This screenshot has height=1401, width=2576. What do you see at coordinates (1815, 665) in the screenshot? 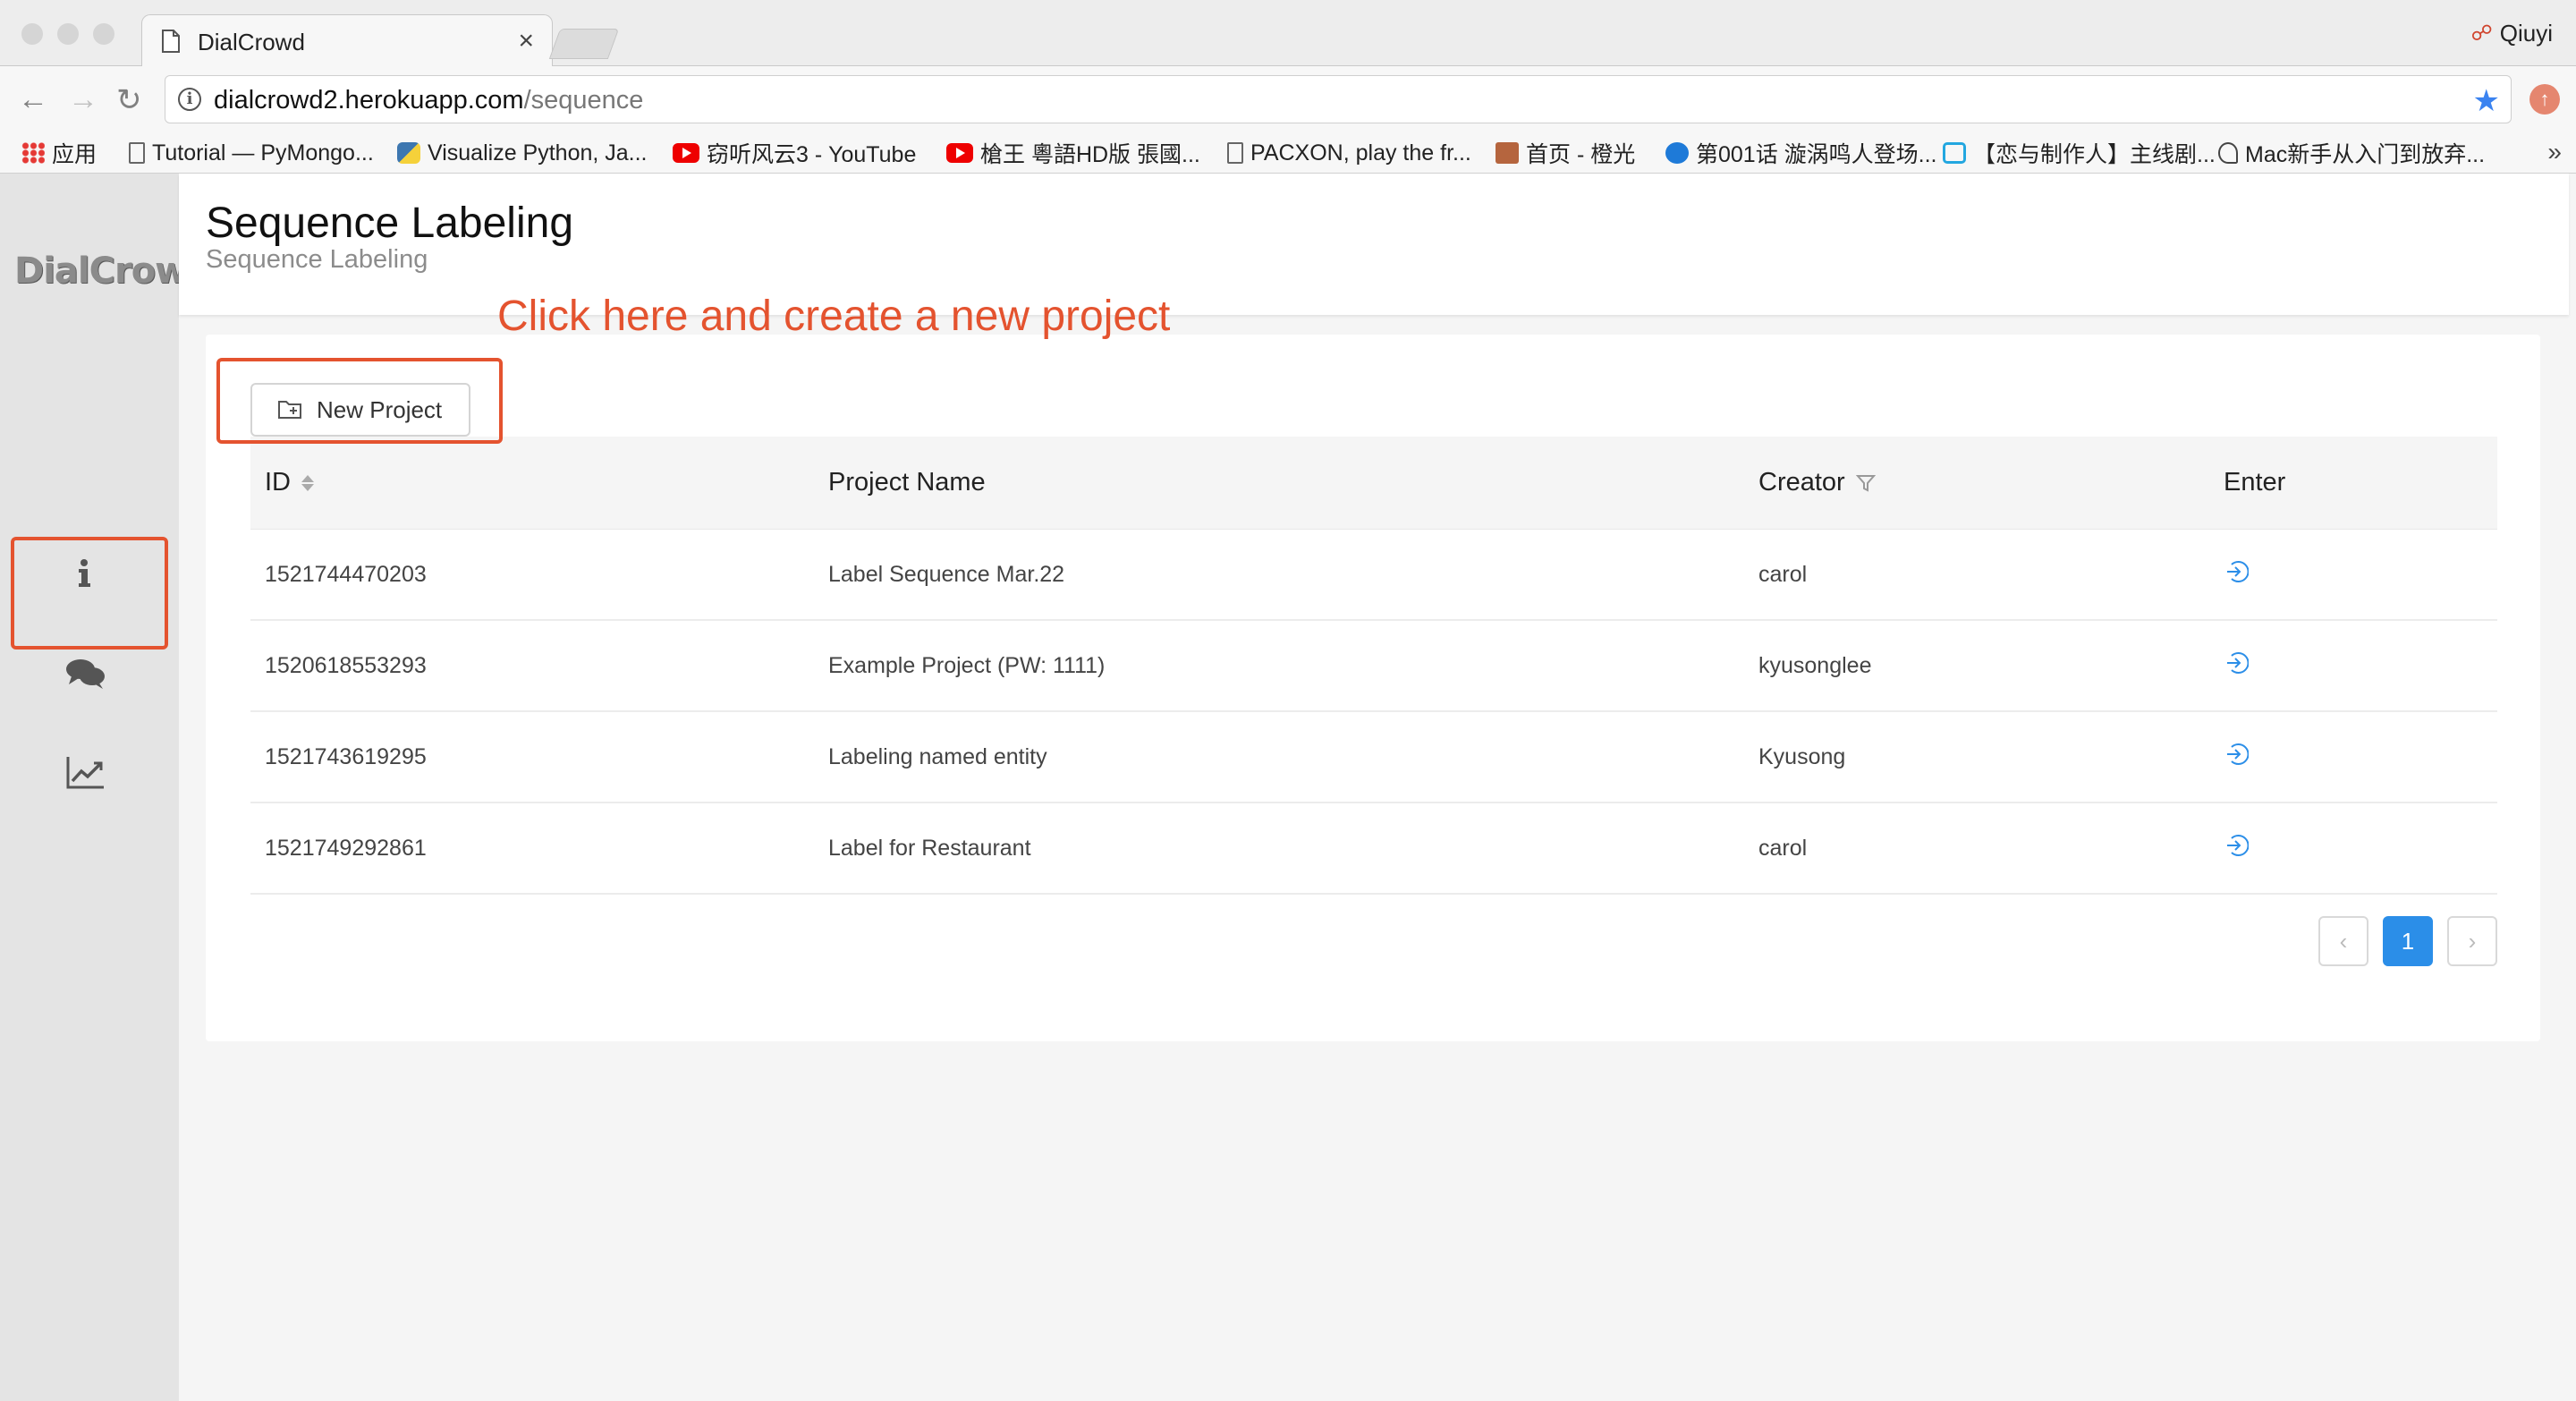
I see `cell-creator: kyusonglee` at bounding box center [1815, 665].